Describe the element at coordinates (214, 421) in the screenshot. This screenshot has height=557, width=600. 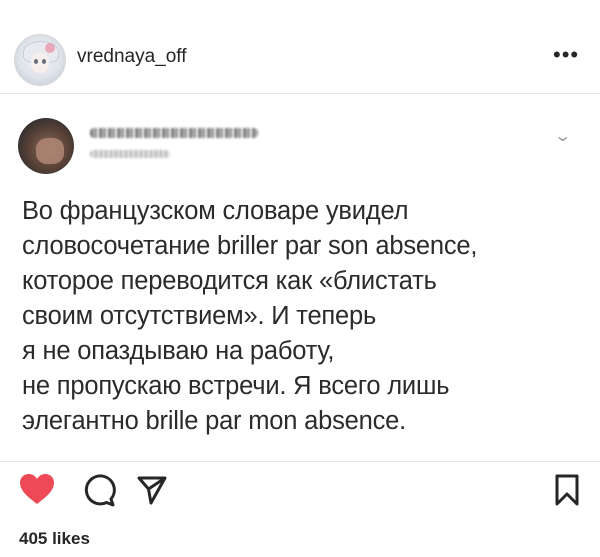
I see `tweet-line: элегантно brille par mon absence.` at that location.